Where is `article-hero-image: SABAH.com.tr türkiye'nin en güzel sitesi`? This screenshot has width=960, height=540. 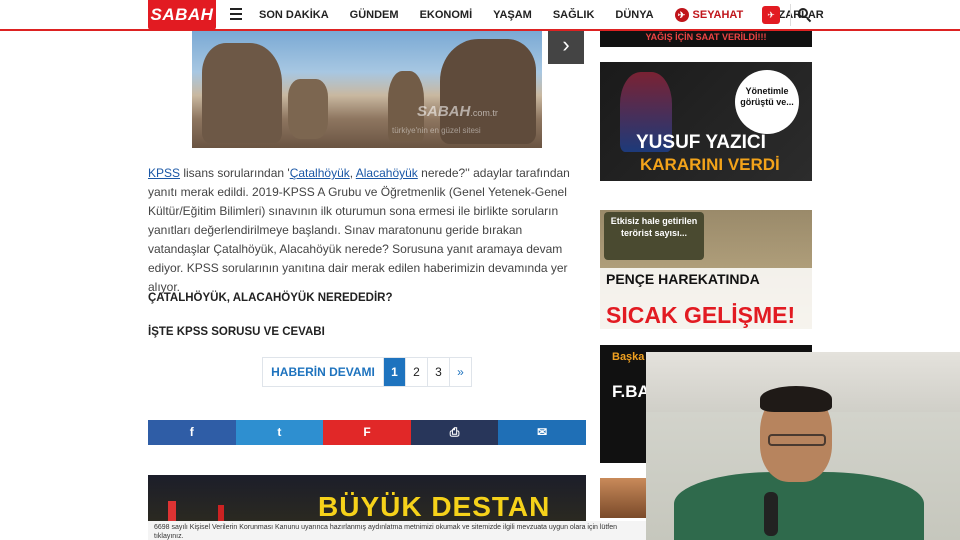
article-hero-image: SABAH.com.tr türkiye'nin en güzel sitesi is located at coordinates (367, 89).